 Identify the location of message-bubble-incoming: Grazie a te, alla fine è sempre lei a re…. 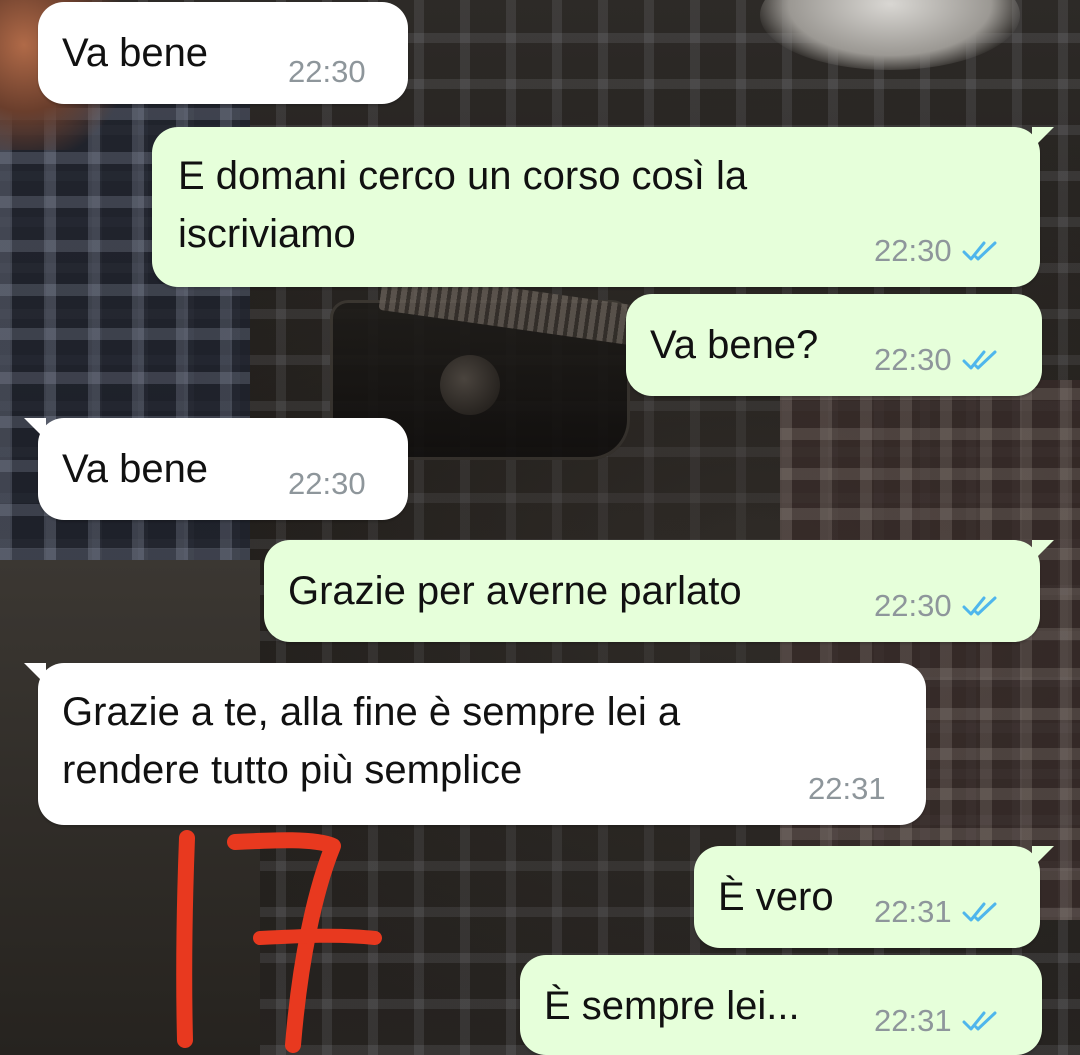
(475, 744).